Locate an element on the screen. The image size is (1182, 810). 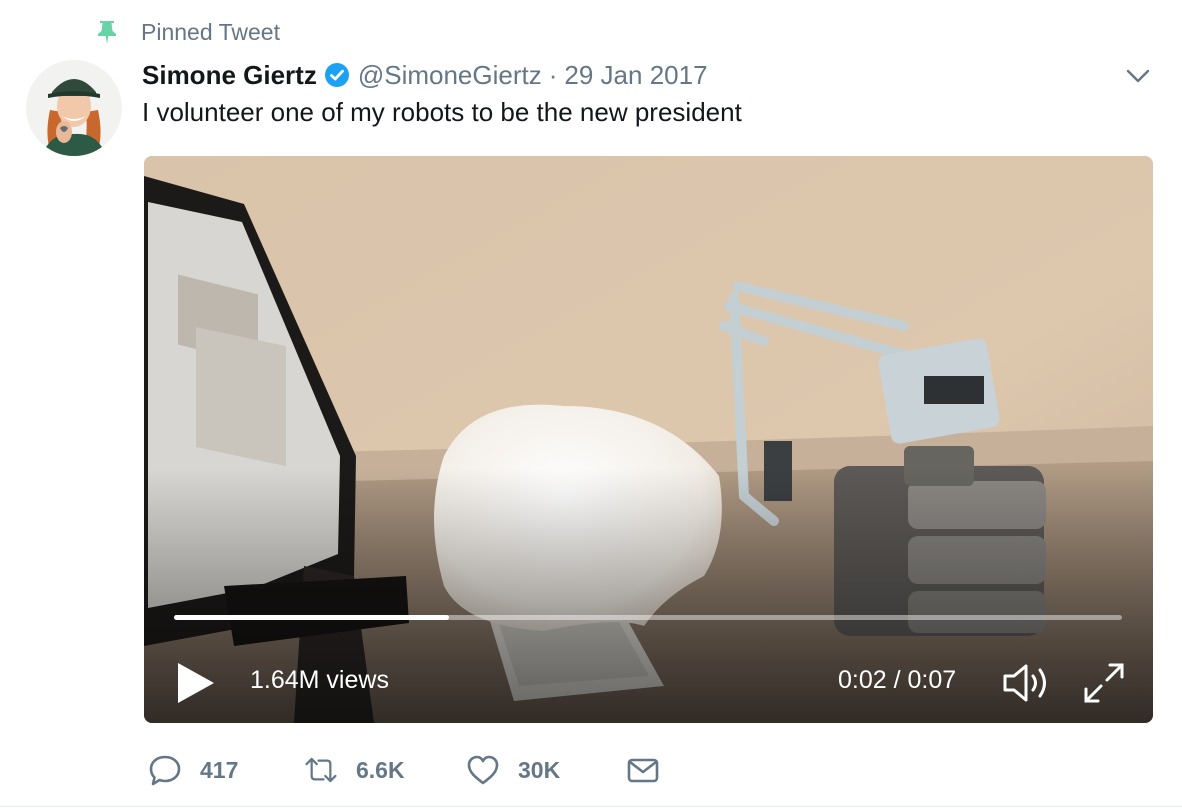
retweet-count: 6.6K is located at coordinates (380, 769).